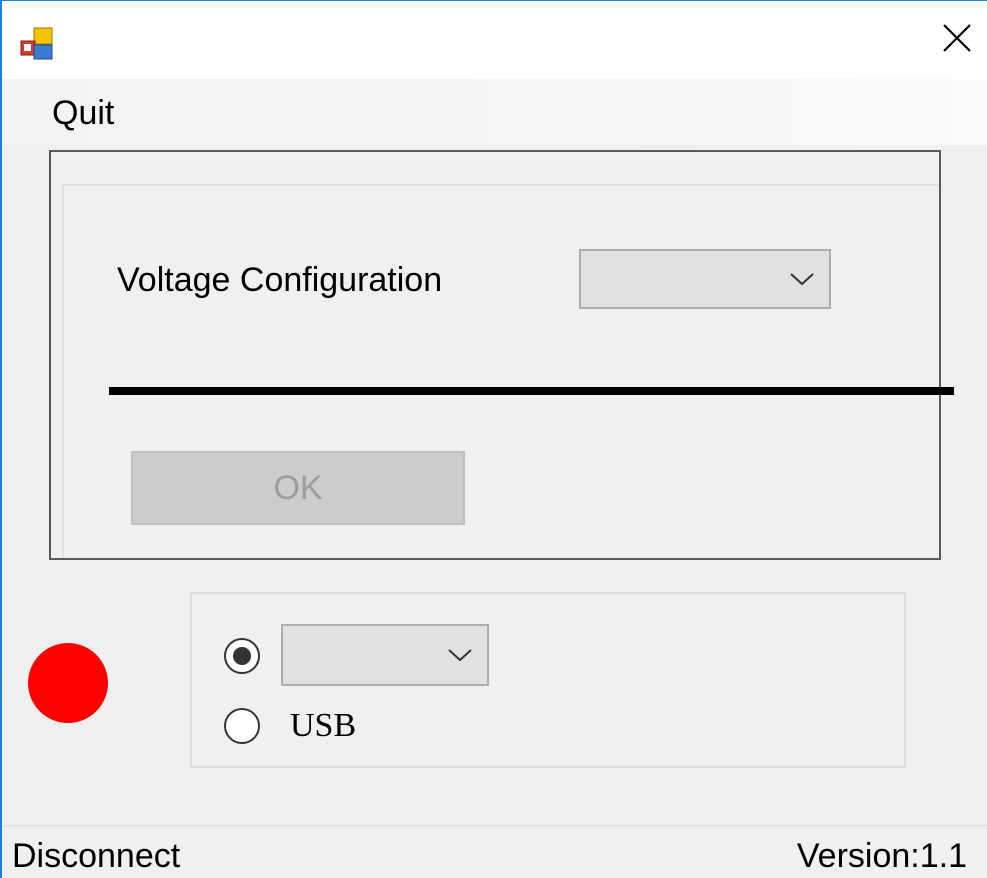 This screenshot has width=987, height=878. What do you see at coordinates (385, 655) in the screenshot?
I see `port-dropdown` at bounding box center [385, 655].